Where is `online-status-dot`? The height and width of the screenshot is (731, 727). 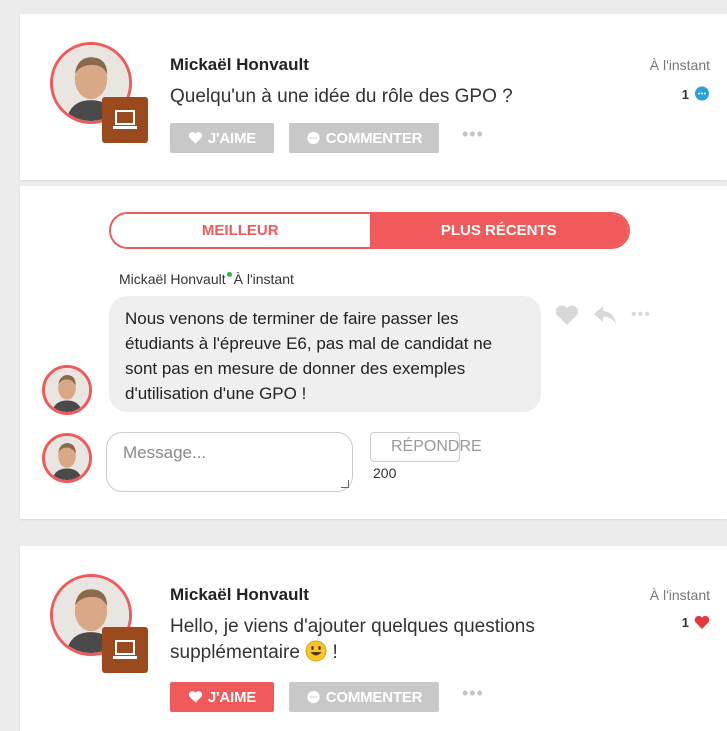 online-status-dot is located at coordinates (229, 274).